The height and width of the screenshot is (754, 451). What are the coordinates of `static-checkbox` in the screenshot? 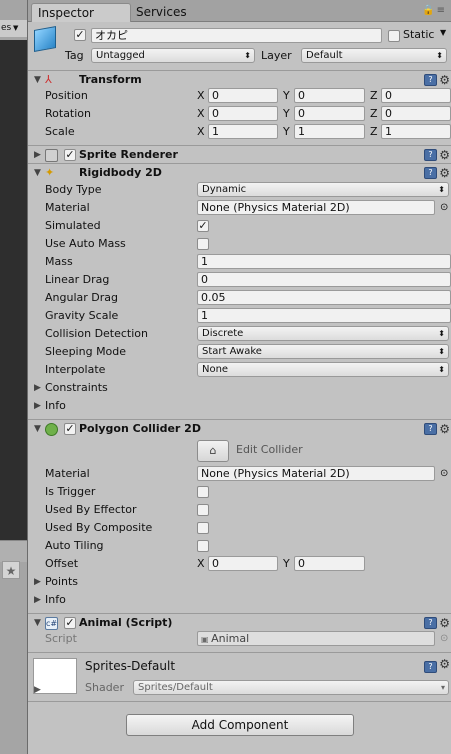 It's located at (394, 36).